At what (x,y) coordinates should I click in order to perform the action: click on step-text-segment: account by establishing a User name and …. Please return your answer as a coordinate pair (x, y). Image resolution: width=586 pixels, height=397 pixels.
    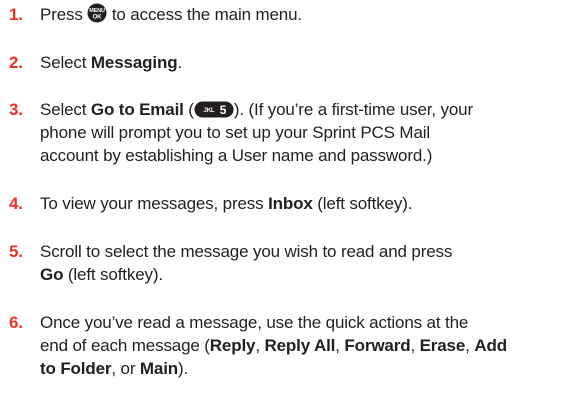
    Looking at the image, I should click on (236, 155).